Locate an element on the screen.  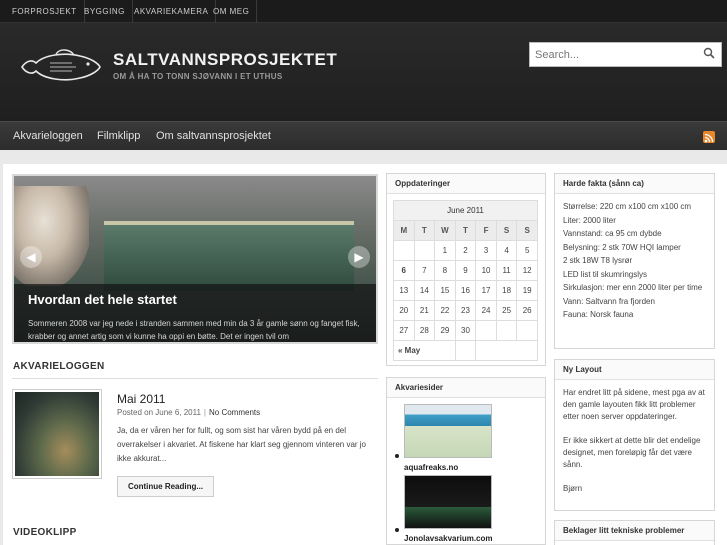
calendar-day: 21 is located at coordinates (424, 310).